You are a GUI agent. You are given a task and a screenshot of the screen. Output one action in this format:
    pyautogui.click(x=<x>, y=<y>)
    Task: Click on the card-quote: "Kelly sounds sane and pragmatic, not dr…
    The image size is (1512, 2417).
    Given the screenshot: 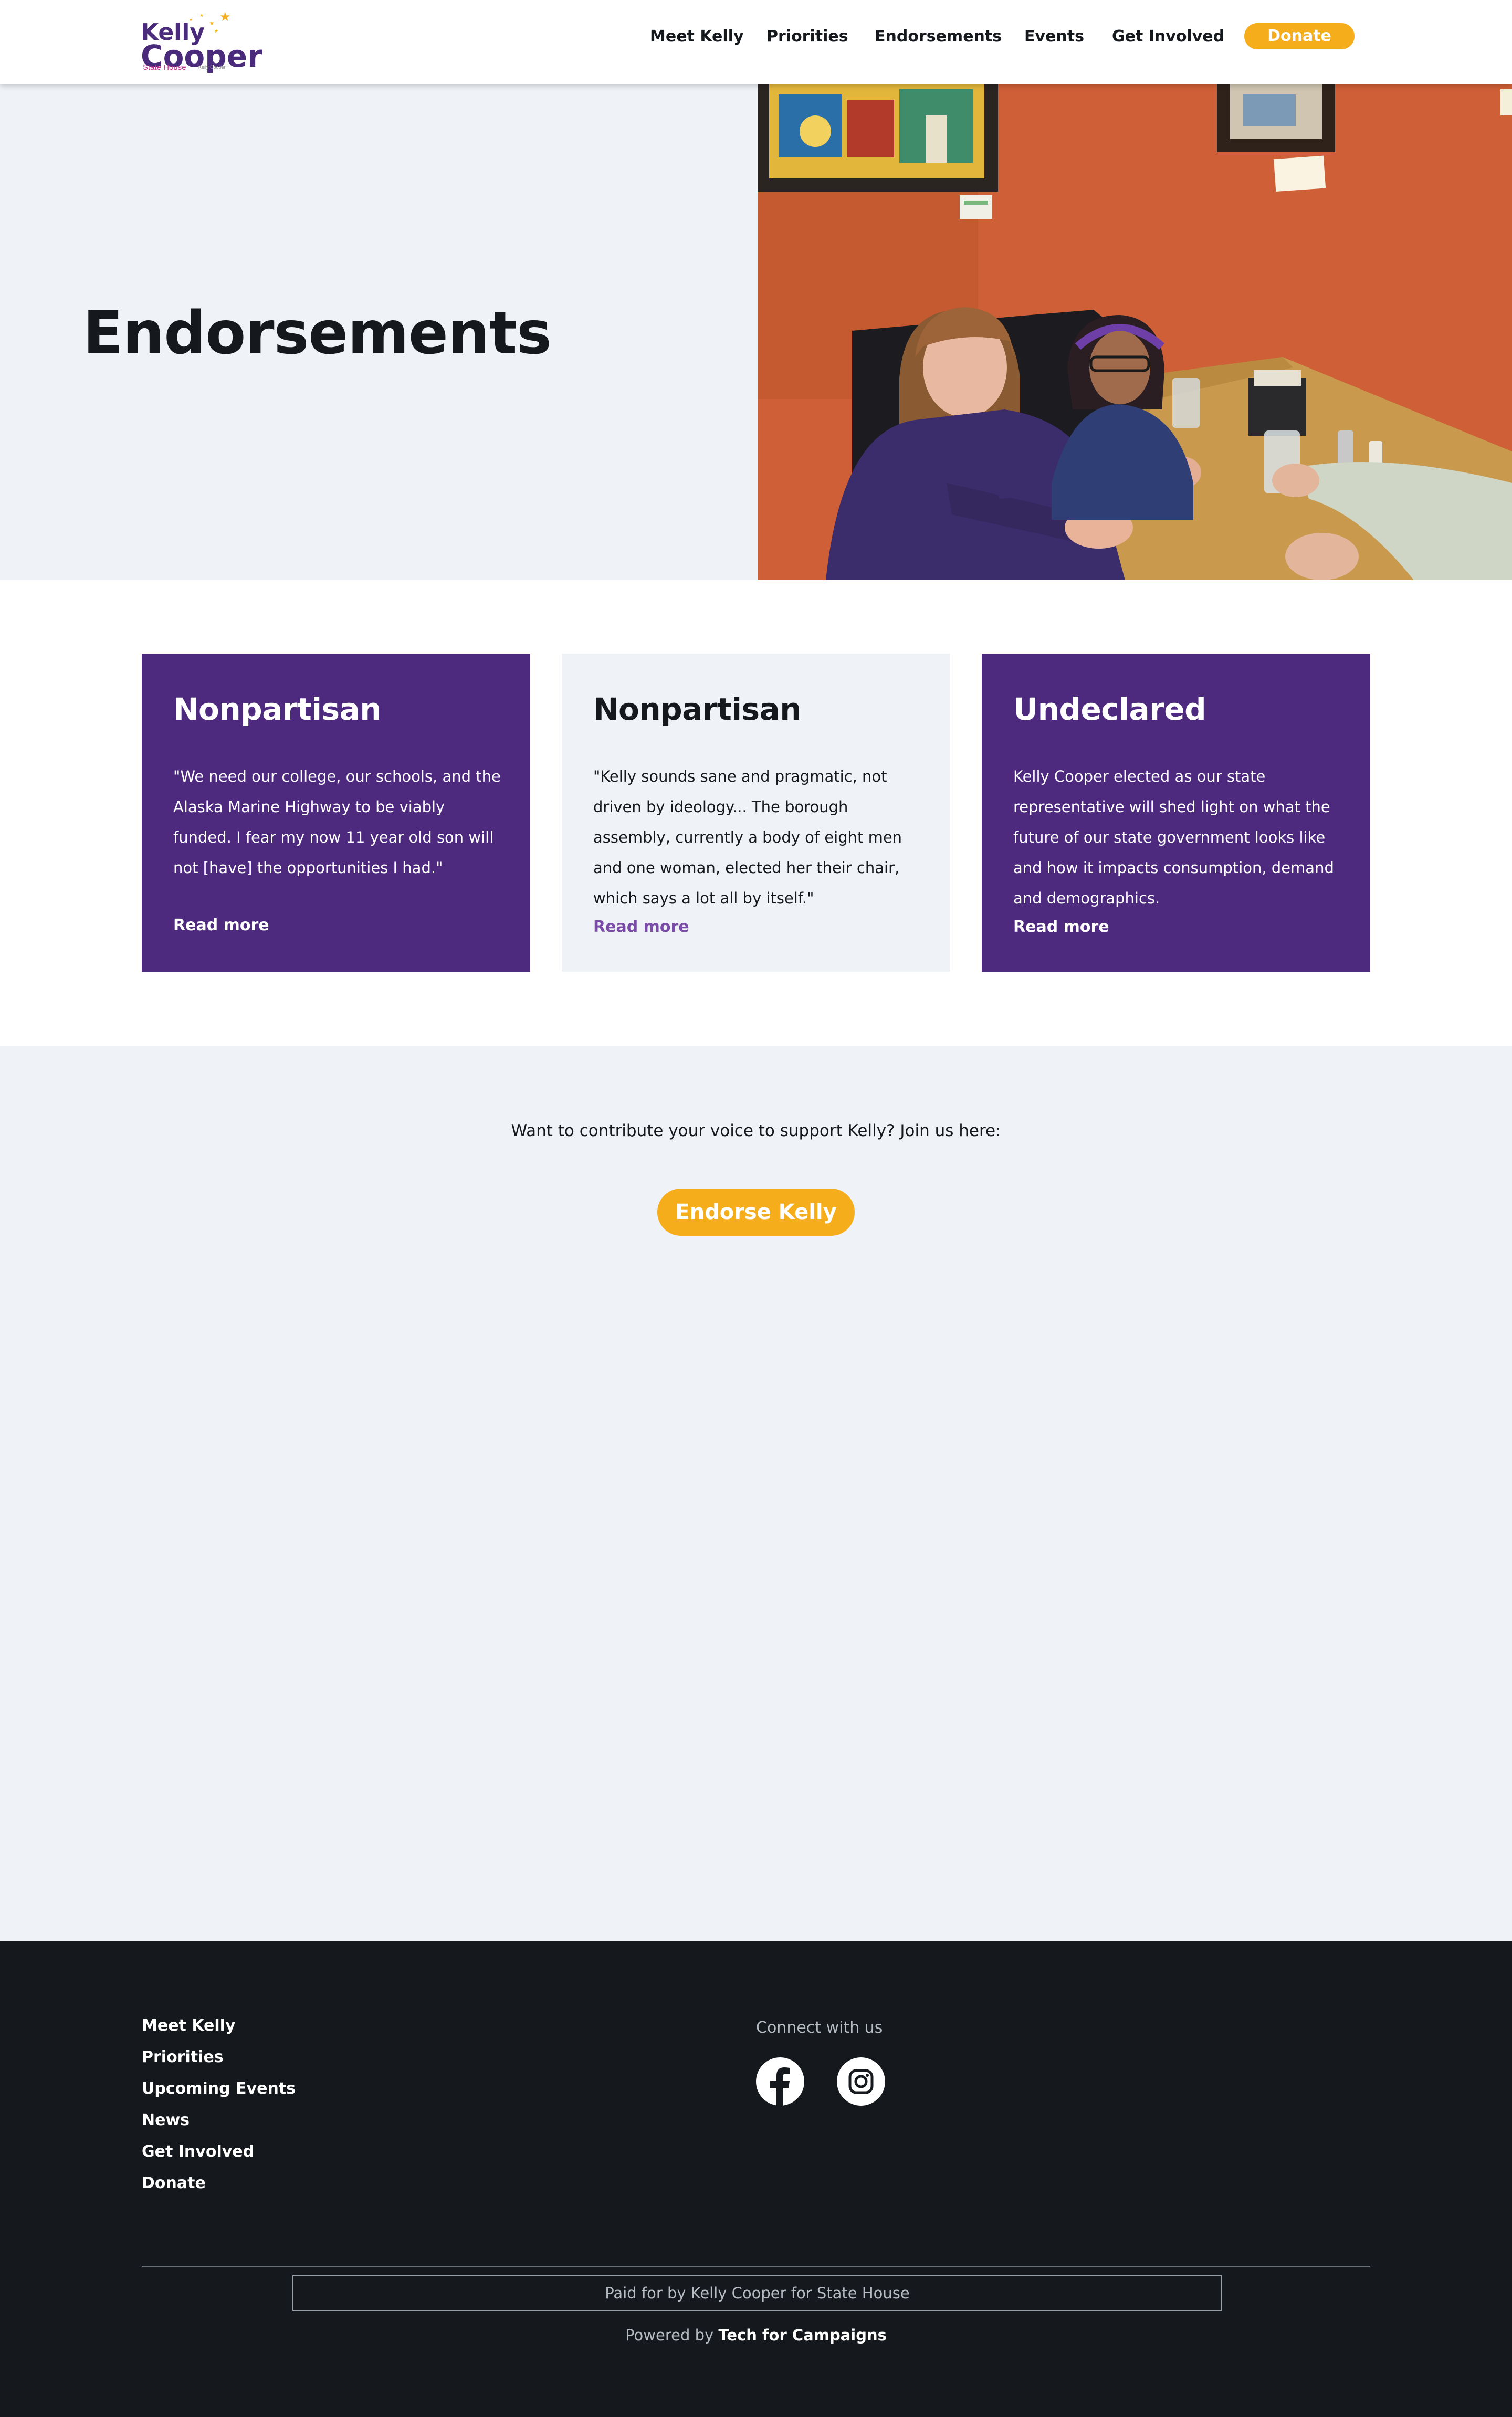 What is the action you would take?
    pyautogui.click(x=747, y=838)
    